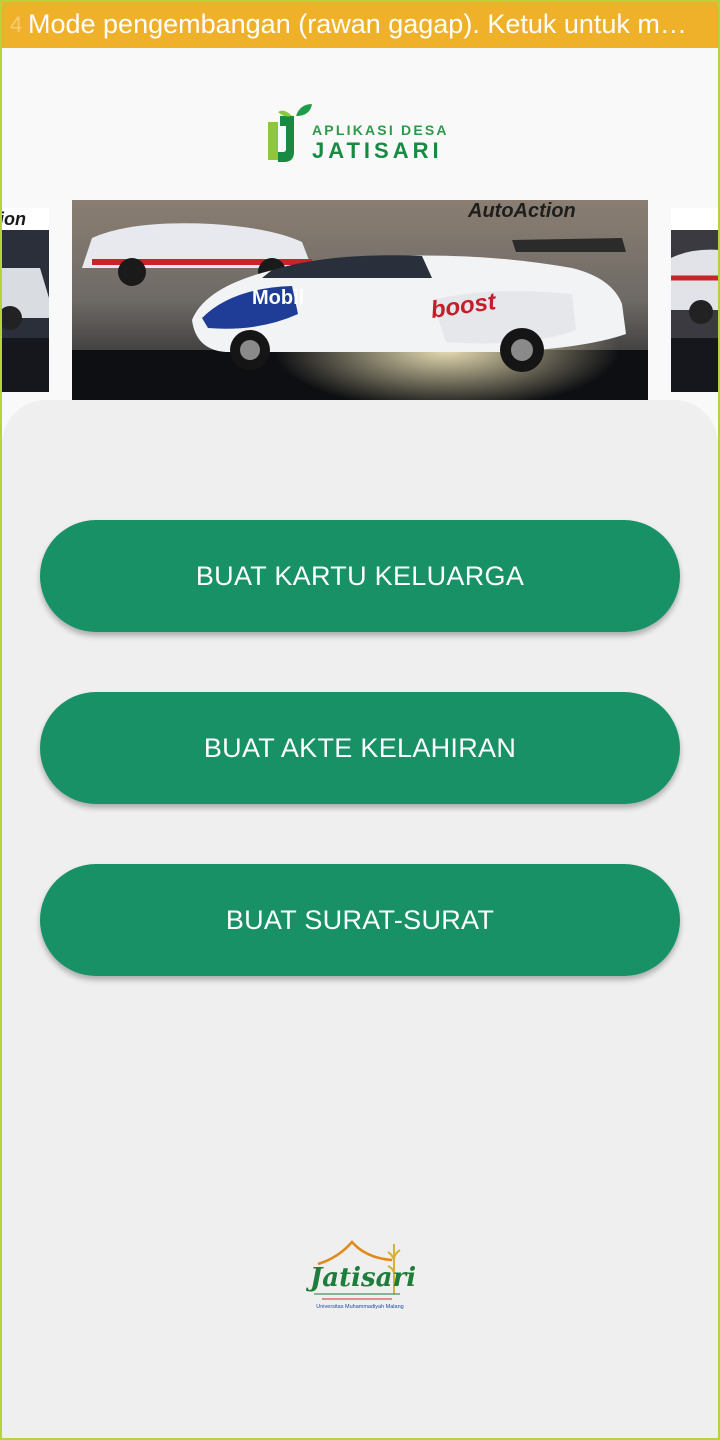 The height and width of the screenshot is (1440, 720). I want to click on car-brand-text: Mobil, so click(278, 298).